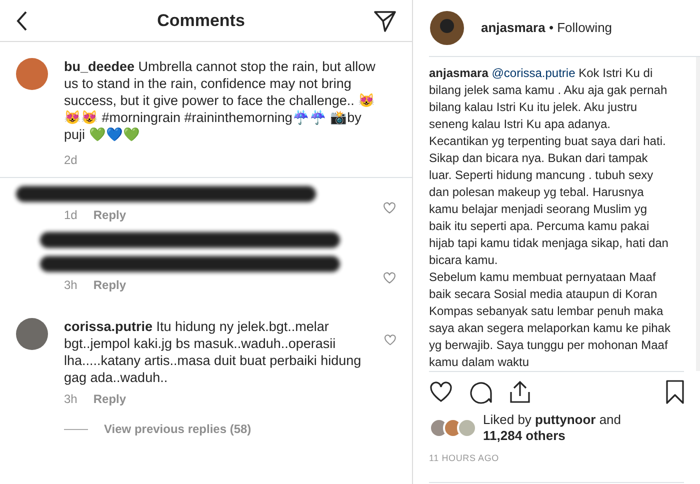  Describe the element at coordinates (513, 28) in the screenshot. I see `profile-username: anjasmara` at that location.